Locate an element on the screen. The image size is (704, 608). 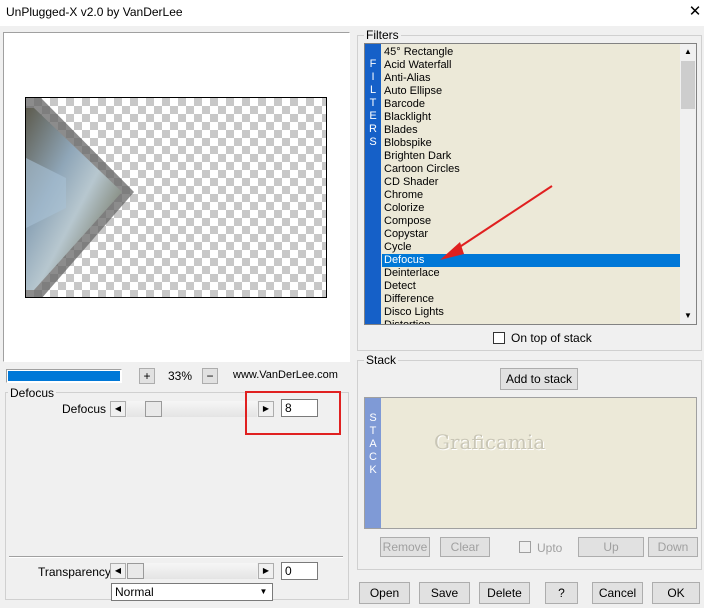
stack-list: Graficamia is located at coordinates (539, 463).